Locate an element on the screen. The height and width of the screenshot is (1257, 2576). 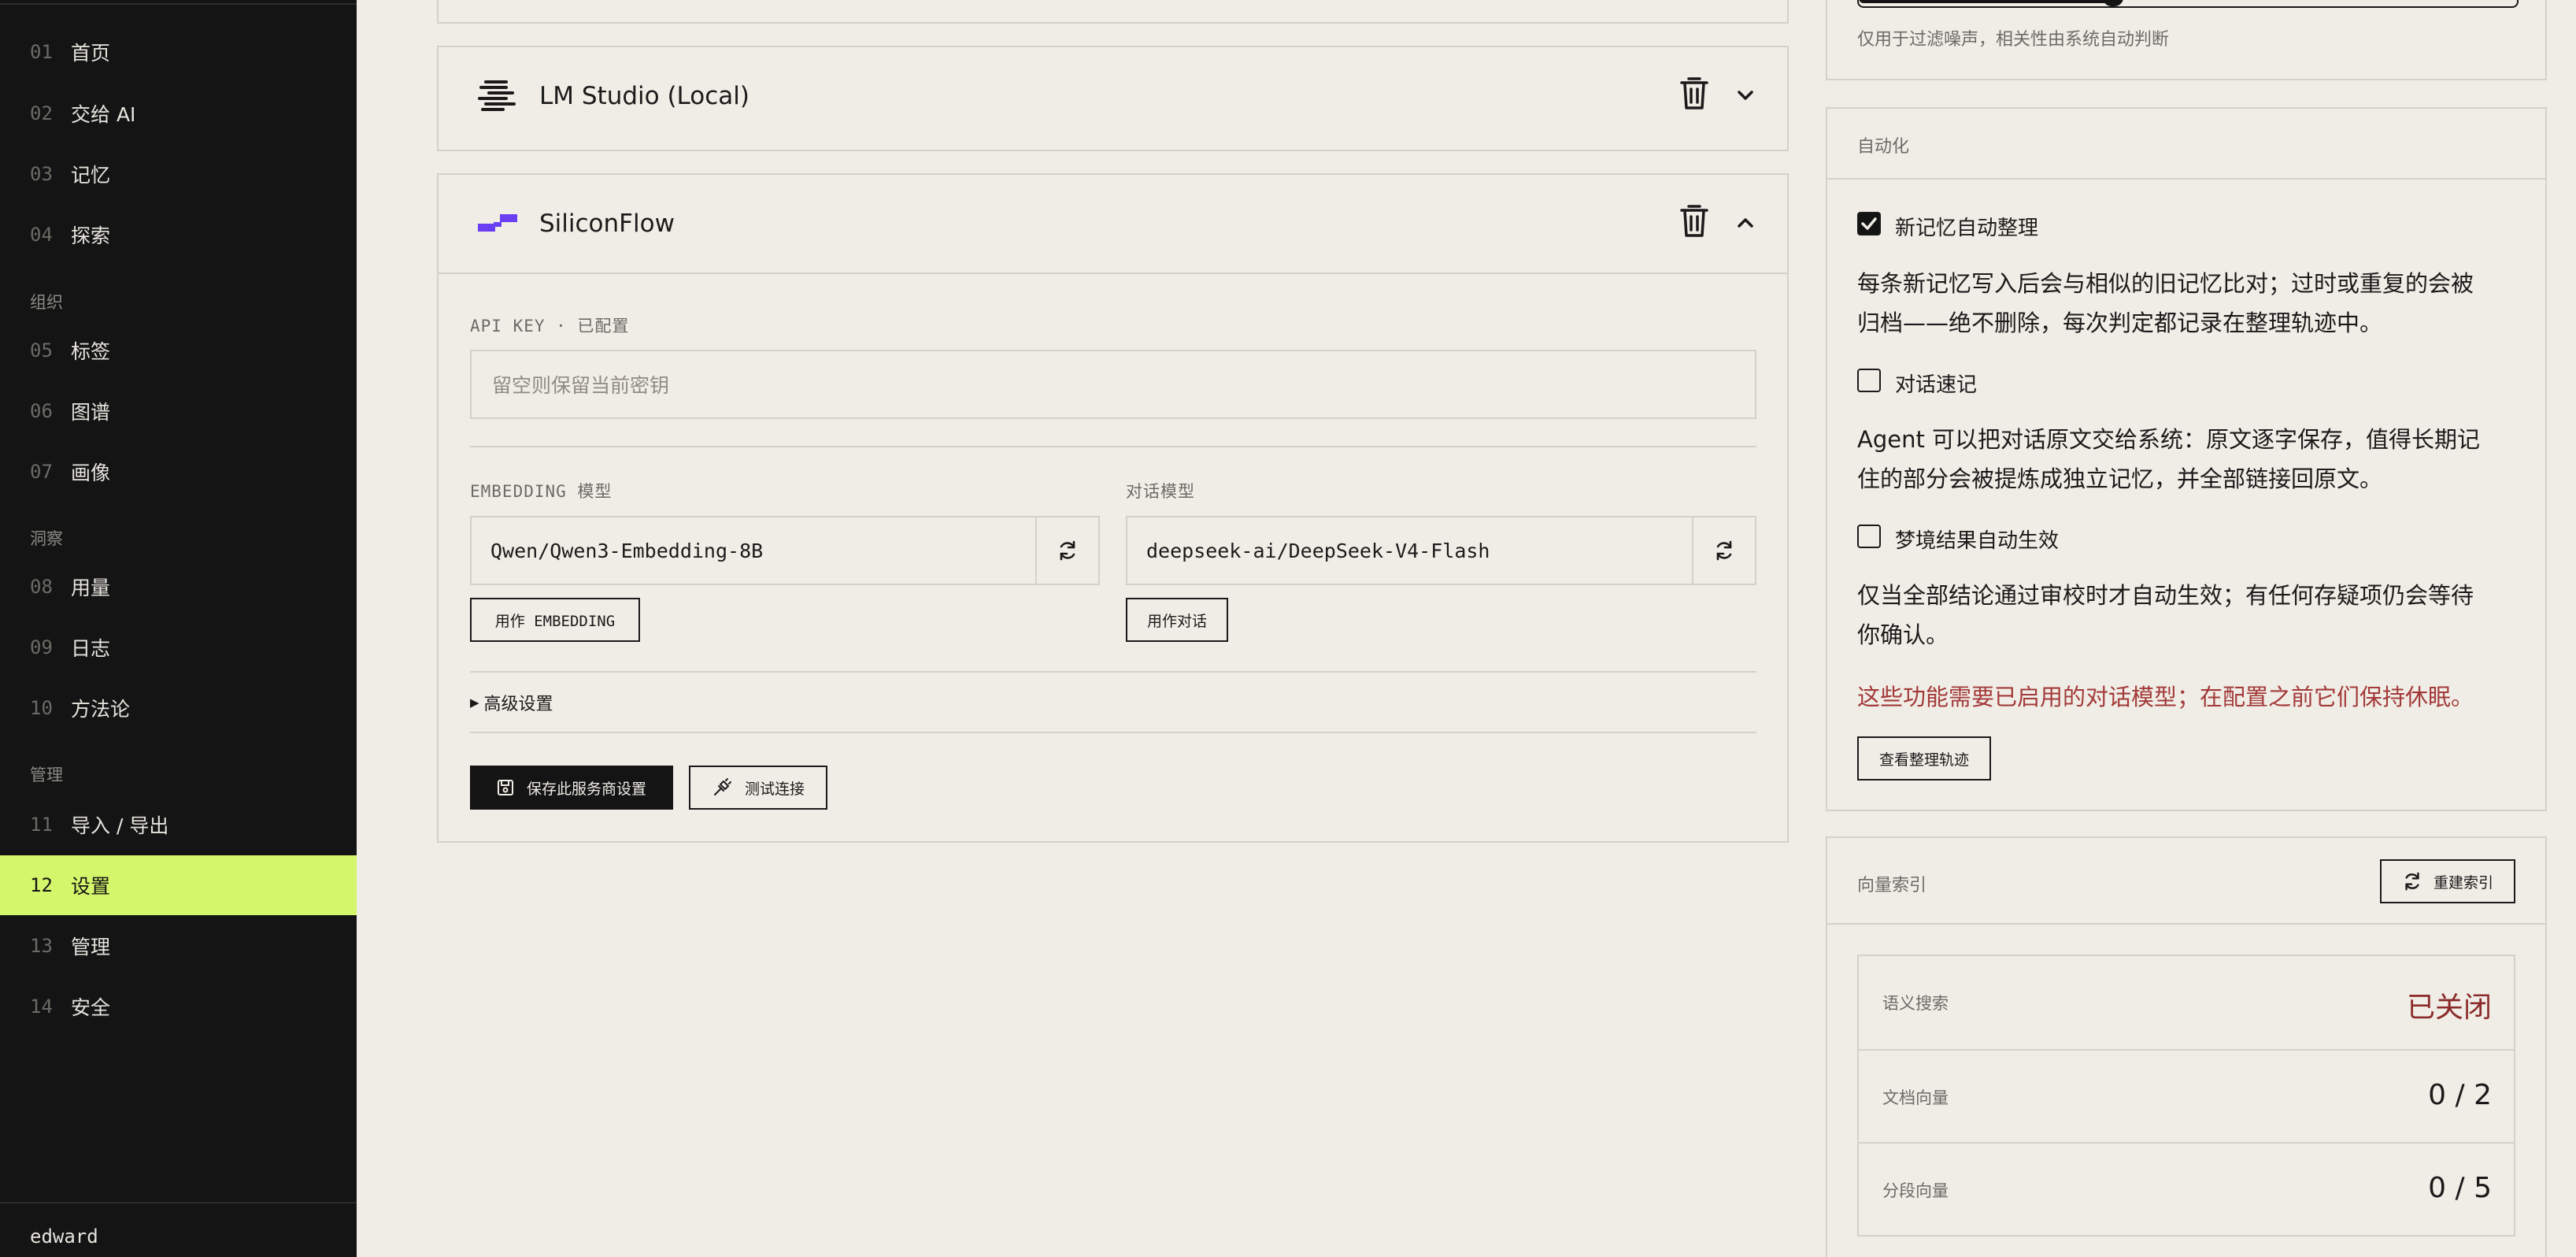
auto-organize-desc-1: 每条新记忆写入后会与相似的旧记忆比对；过时或重复的会被 is located at coordinates (2165, 283).